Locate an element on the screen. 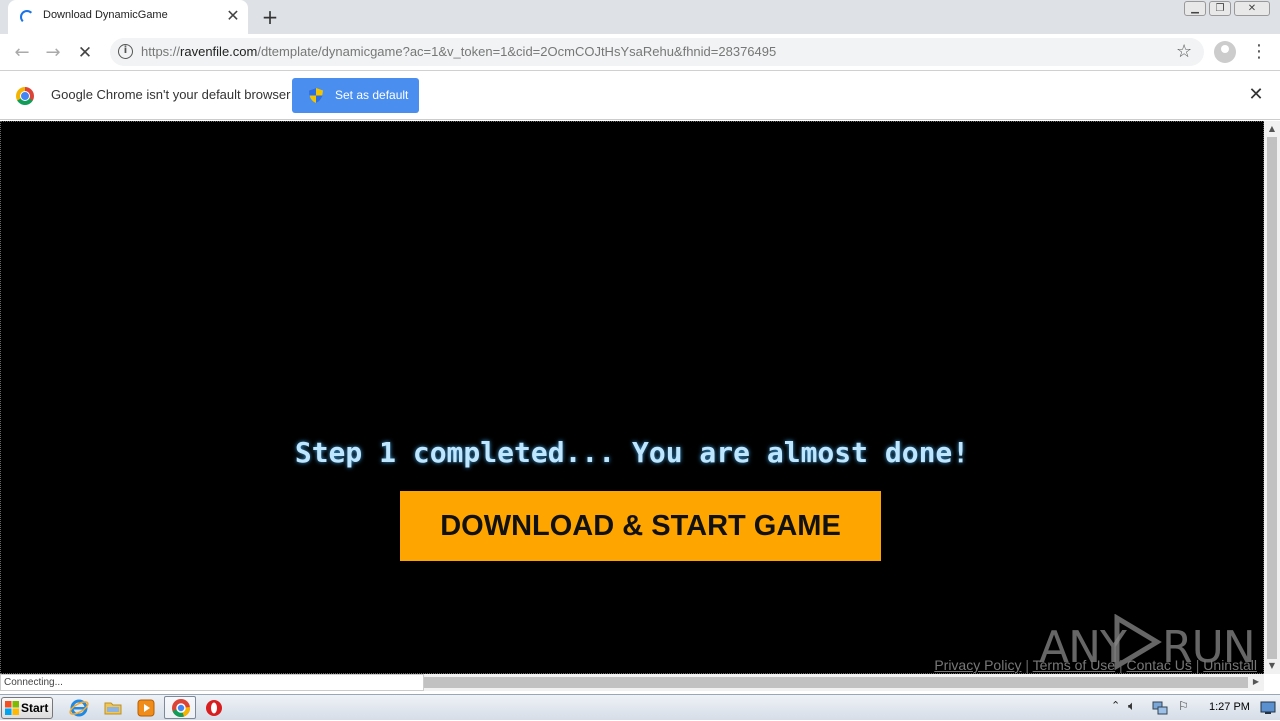 The width and height of the screenshot is (1280, 721). loading-spinner-icon is located at coordinates (27, 17).